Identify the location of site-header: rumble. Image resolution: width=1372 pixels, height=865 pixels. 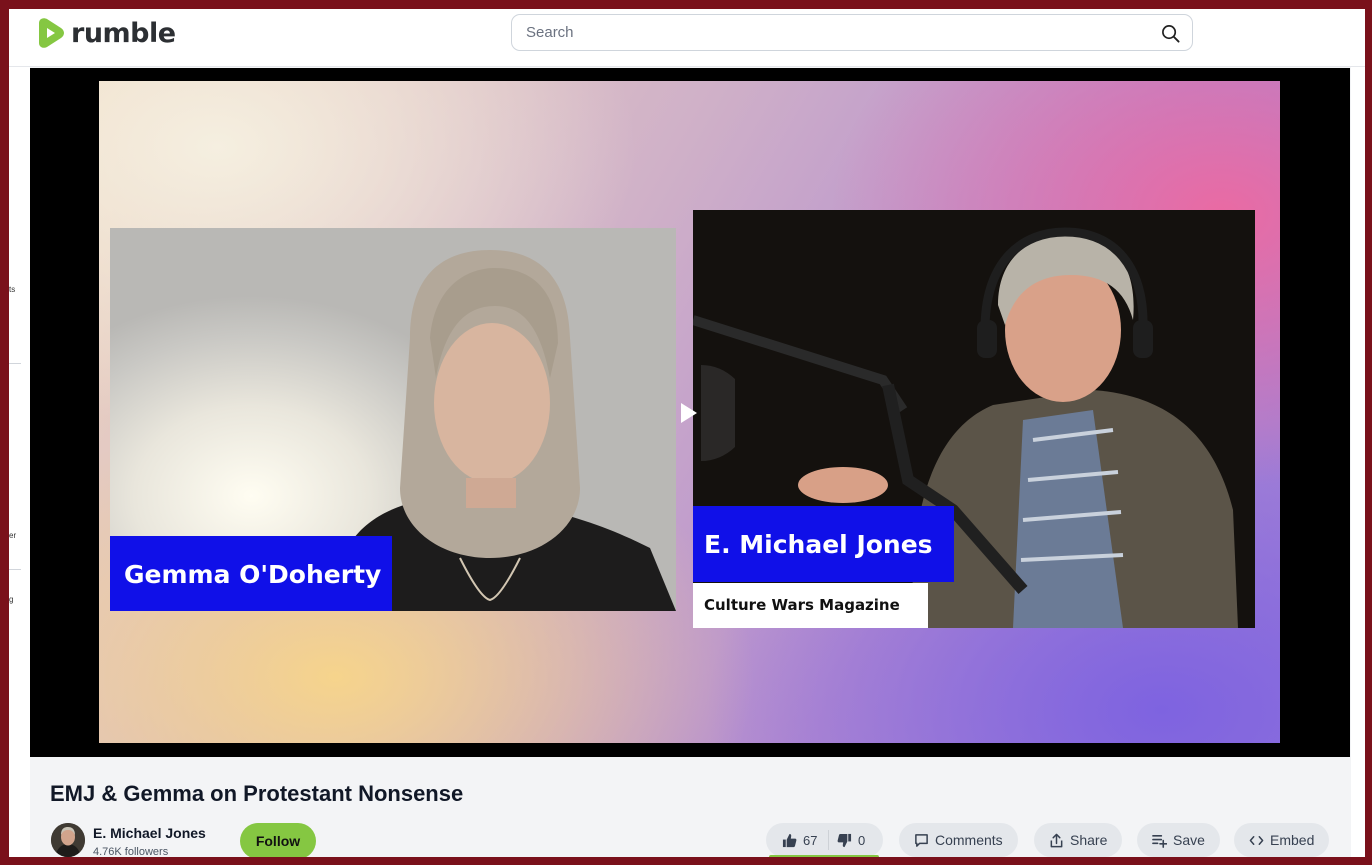
(687, 38).